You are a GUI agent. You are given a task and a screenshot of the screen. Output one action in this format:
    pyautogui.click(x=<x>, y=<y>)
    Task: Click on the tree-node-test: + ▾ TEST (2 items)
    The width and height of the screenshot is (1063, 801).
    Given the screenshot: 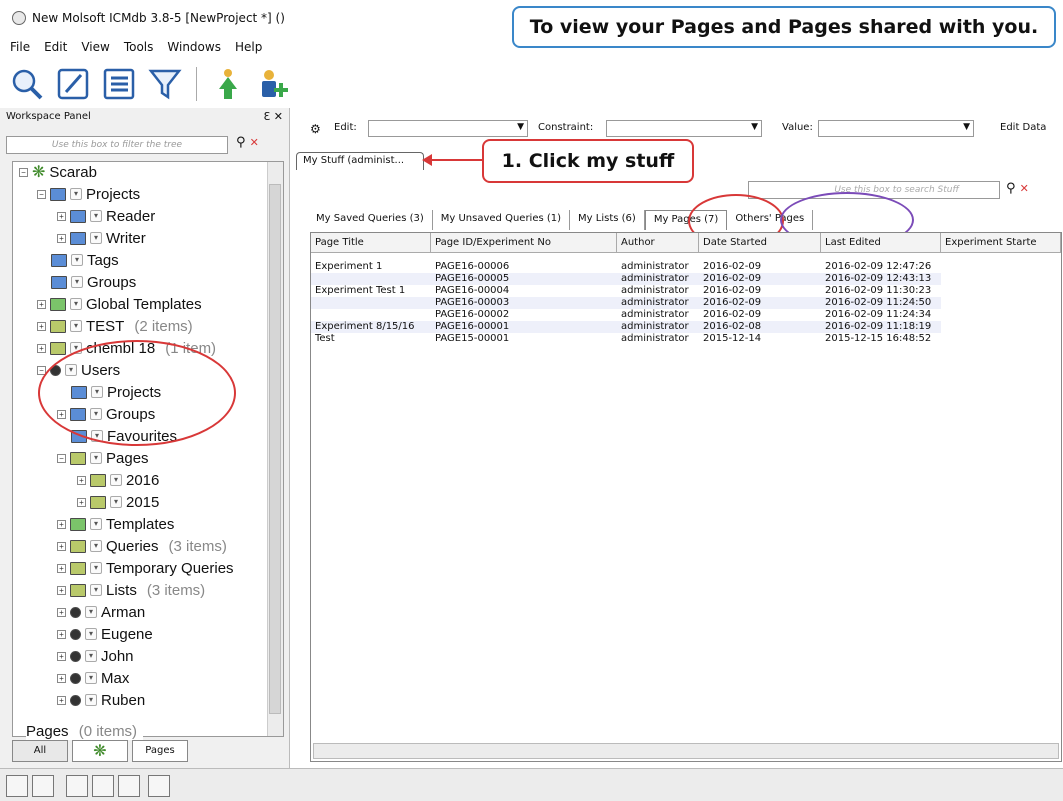 What is the action you would take?
    pyautogui.click(x=115, y=326)
    